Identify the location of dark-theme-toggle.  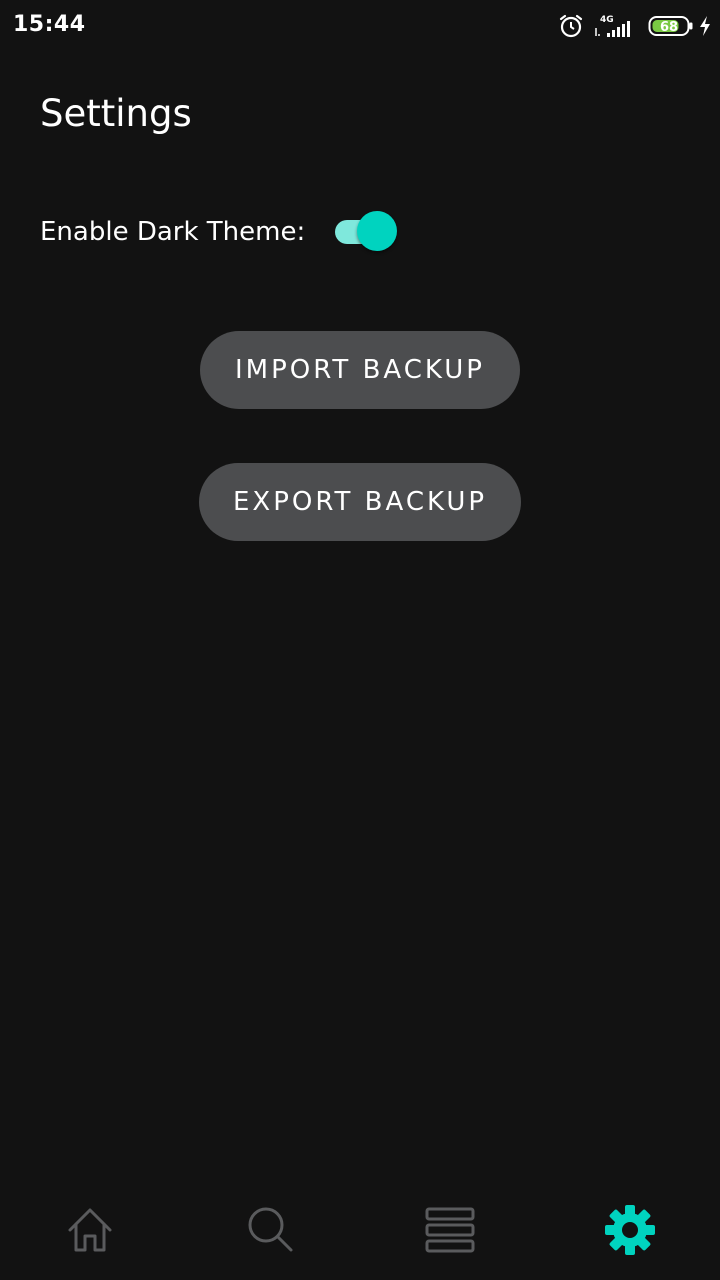
(366, 232).